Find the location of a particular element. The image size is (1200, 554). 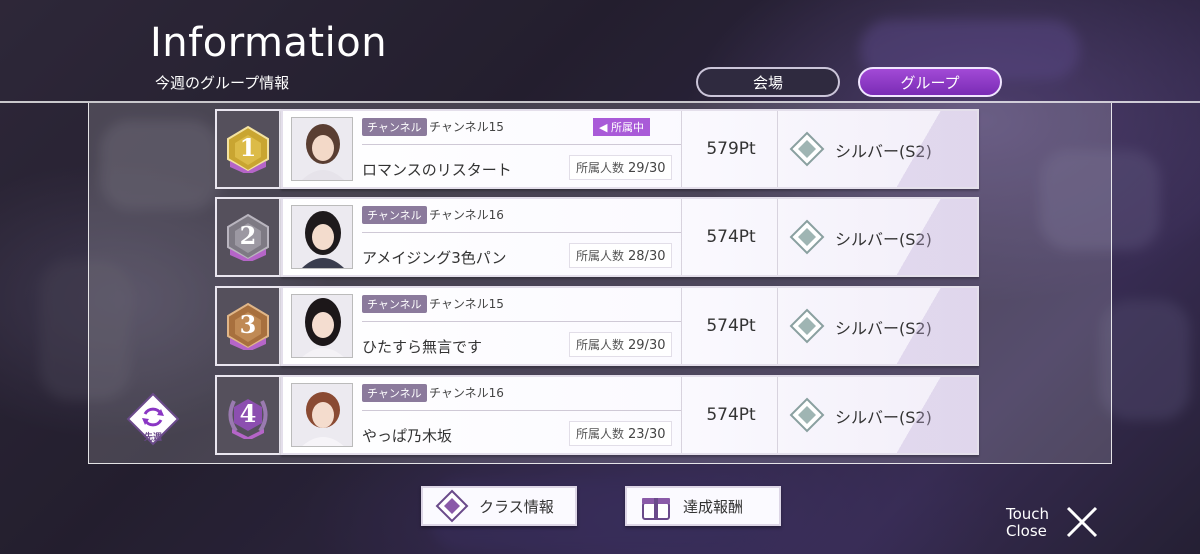

group-name: アメイジング3色パン is located at coordinates (434, 258).